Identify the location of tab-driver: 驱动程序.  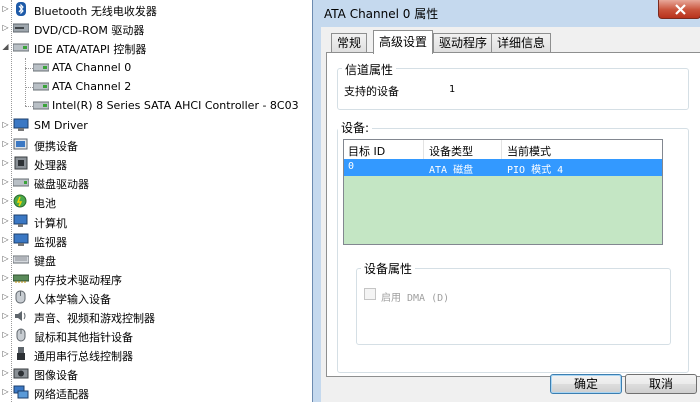
(463, 43).